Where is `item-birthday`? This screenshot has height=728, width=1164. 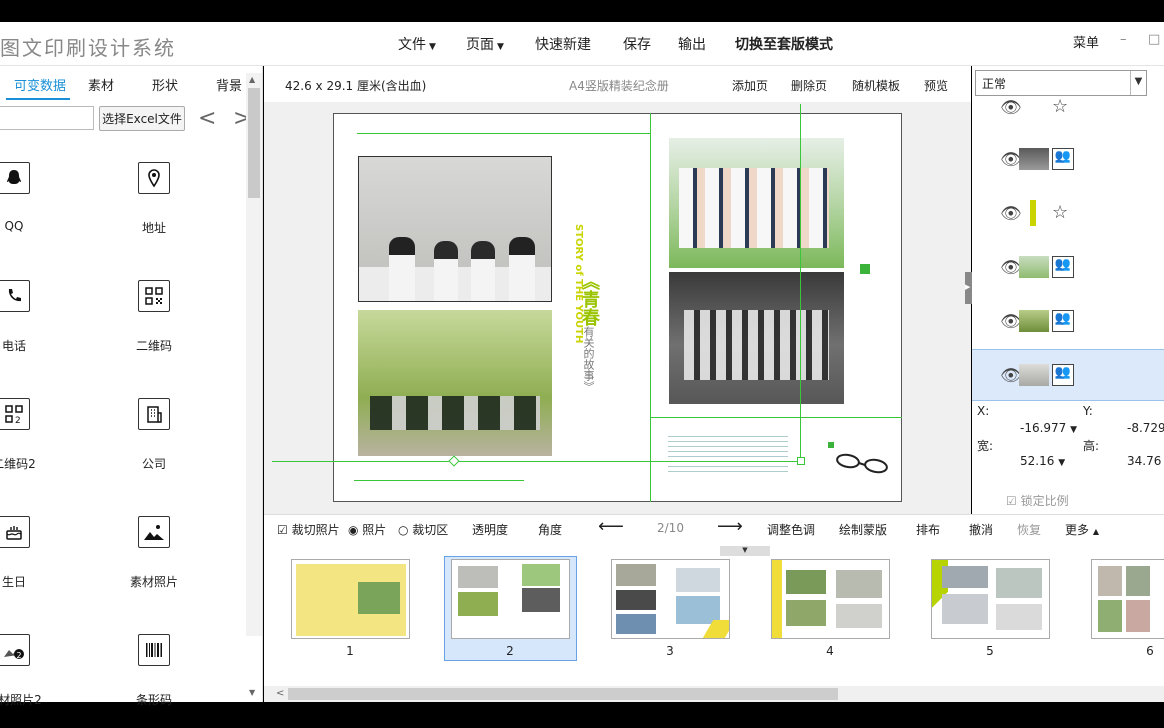
item-birthday is located at coordinates (15, 532).